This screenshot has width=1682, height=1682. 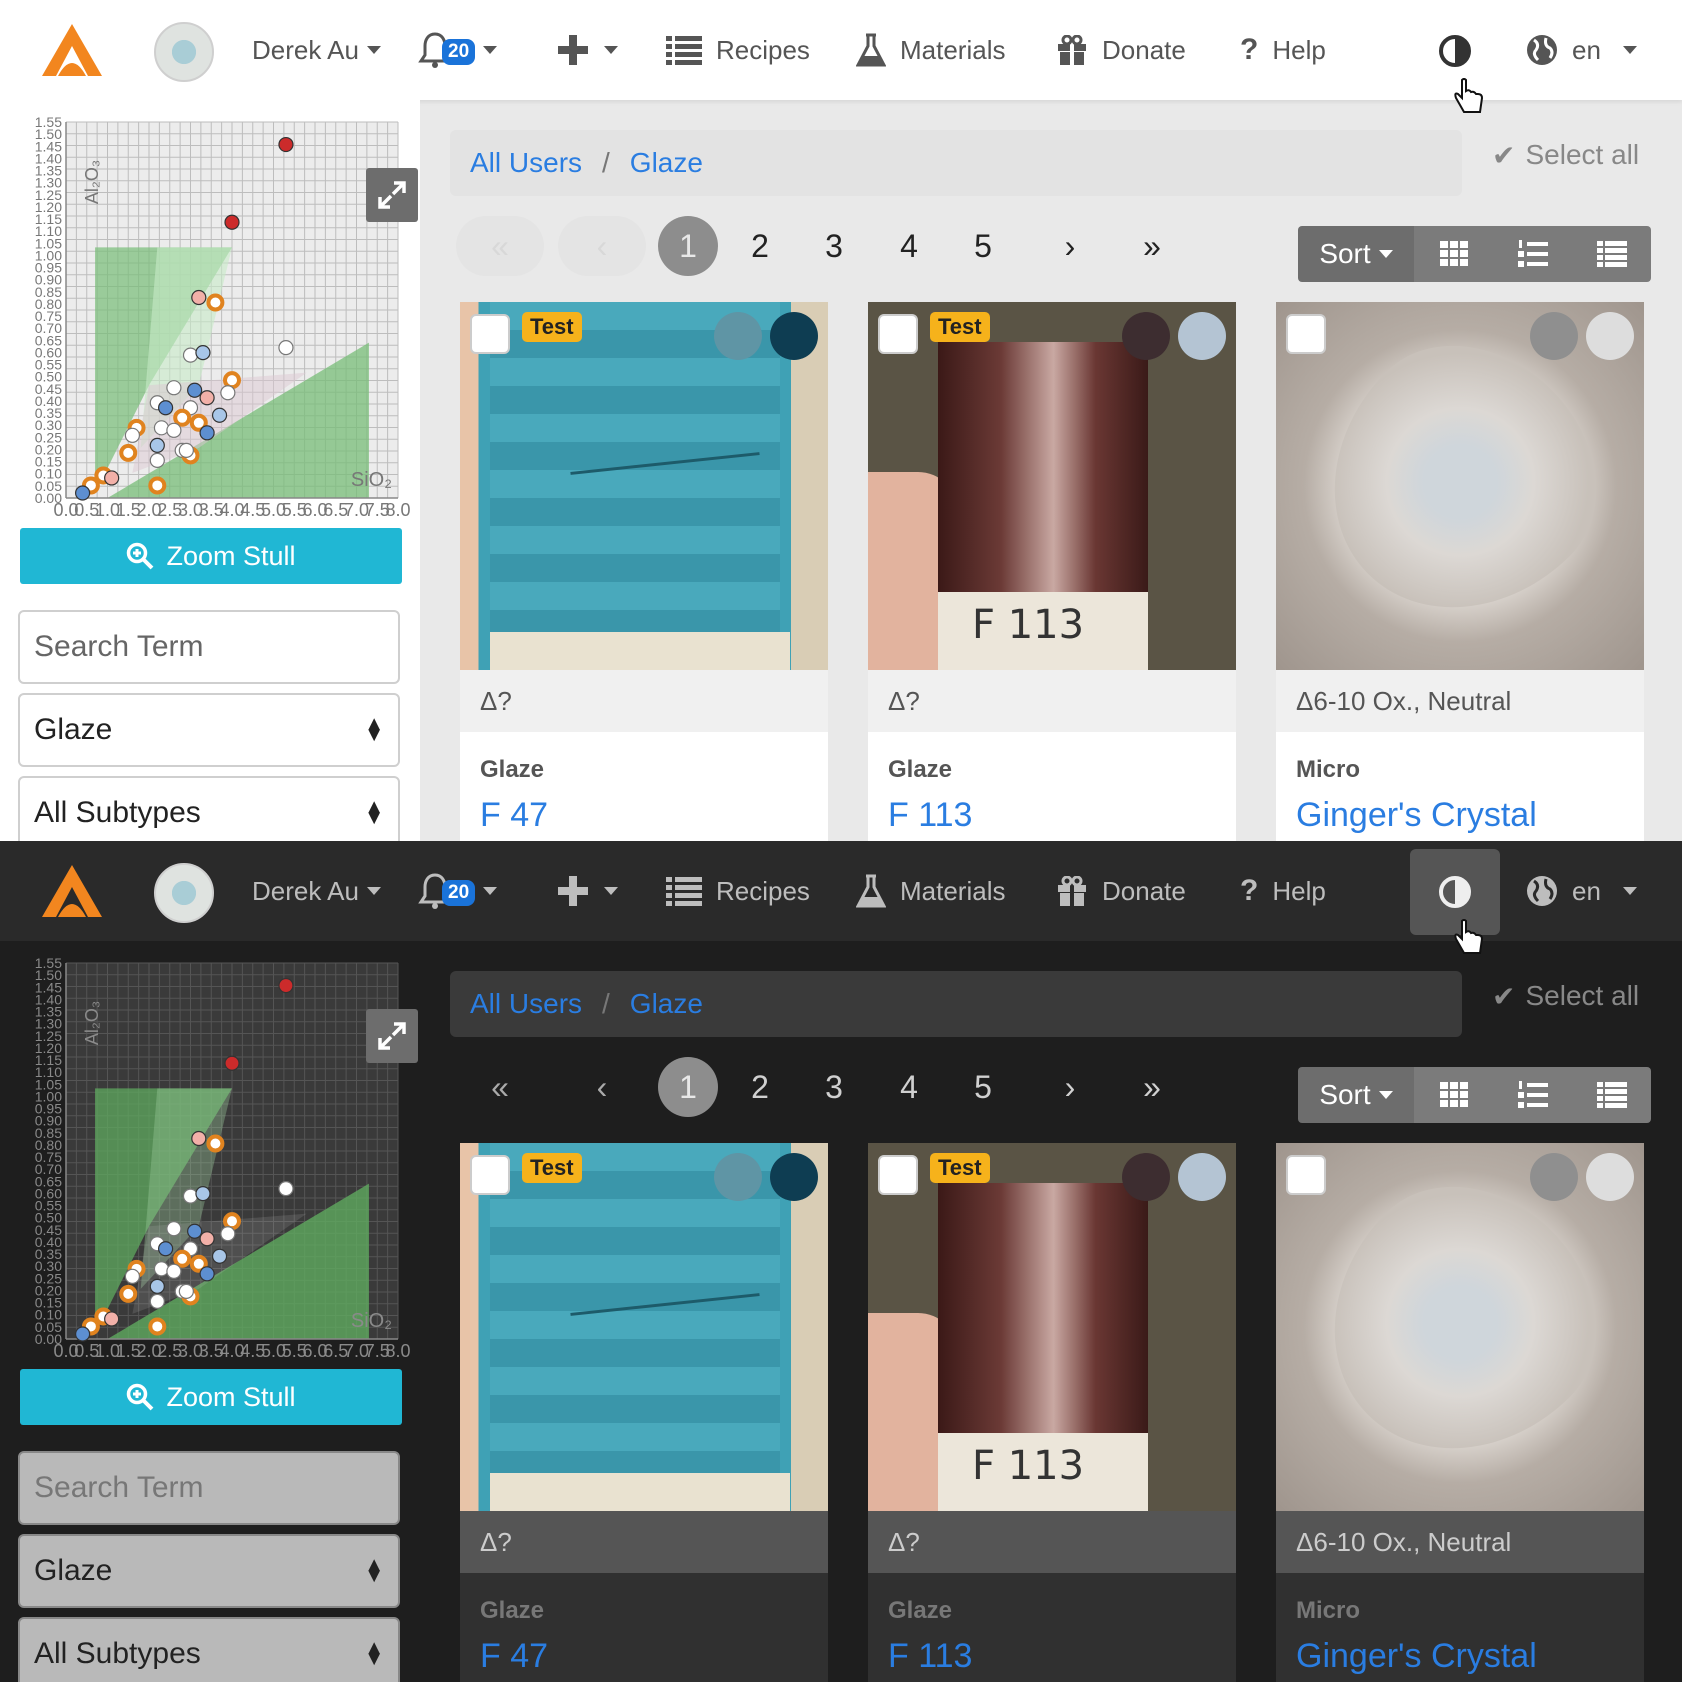 I want to click on list-icon, so click(x=684, y=50).